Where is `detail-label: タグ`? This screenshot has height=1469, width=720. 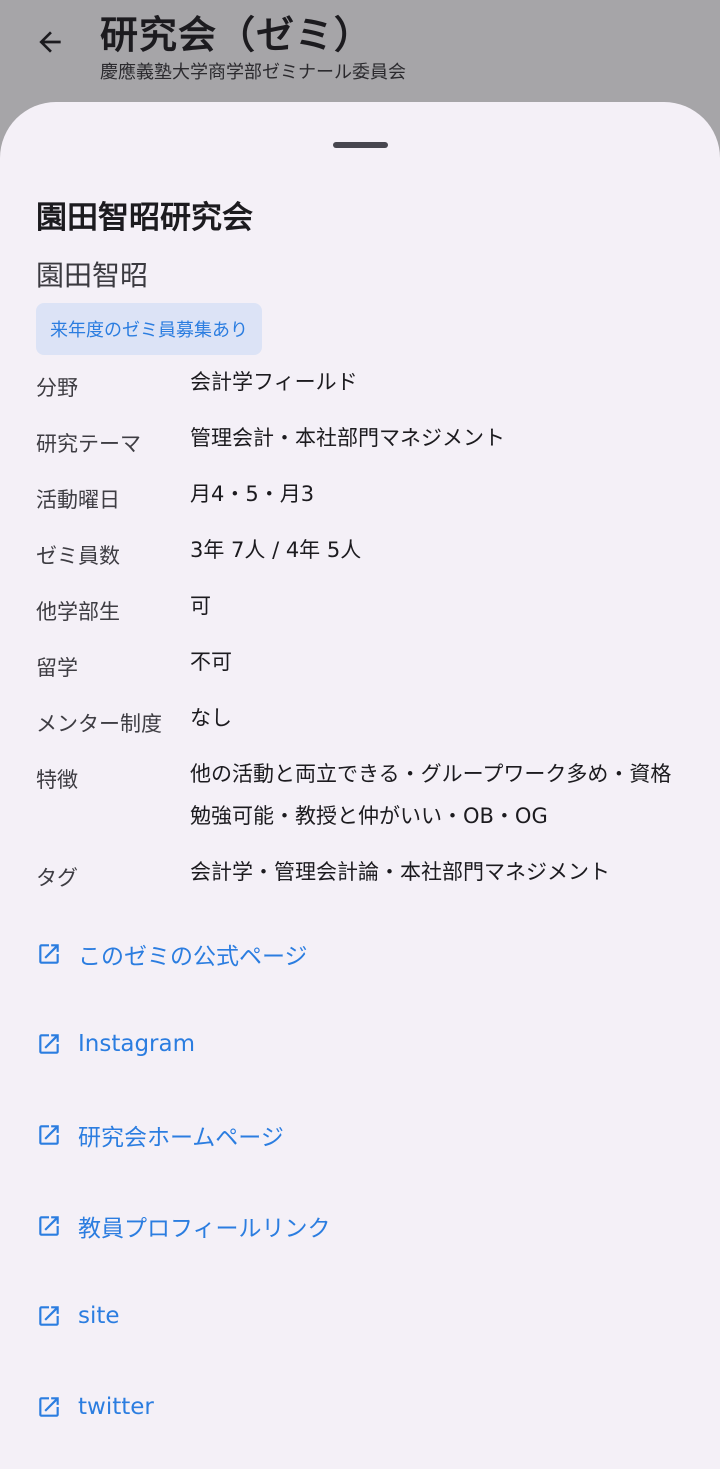 detail-label: タグ is located at coordinates (57, 878).